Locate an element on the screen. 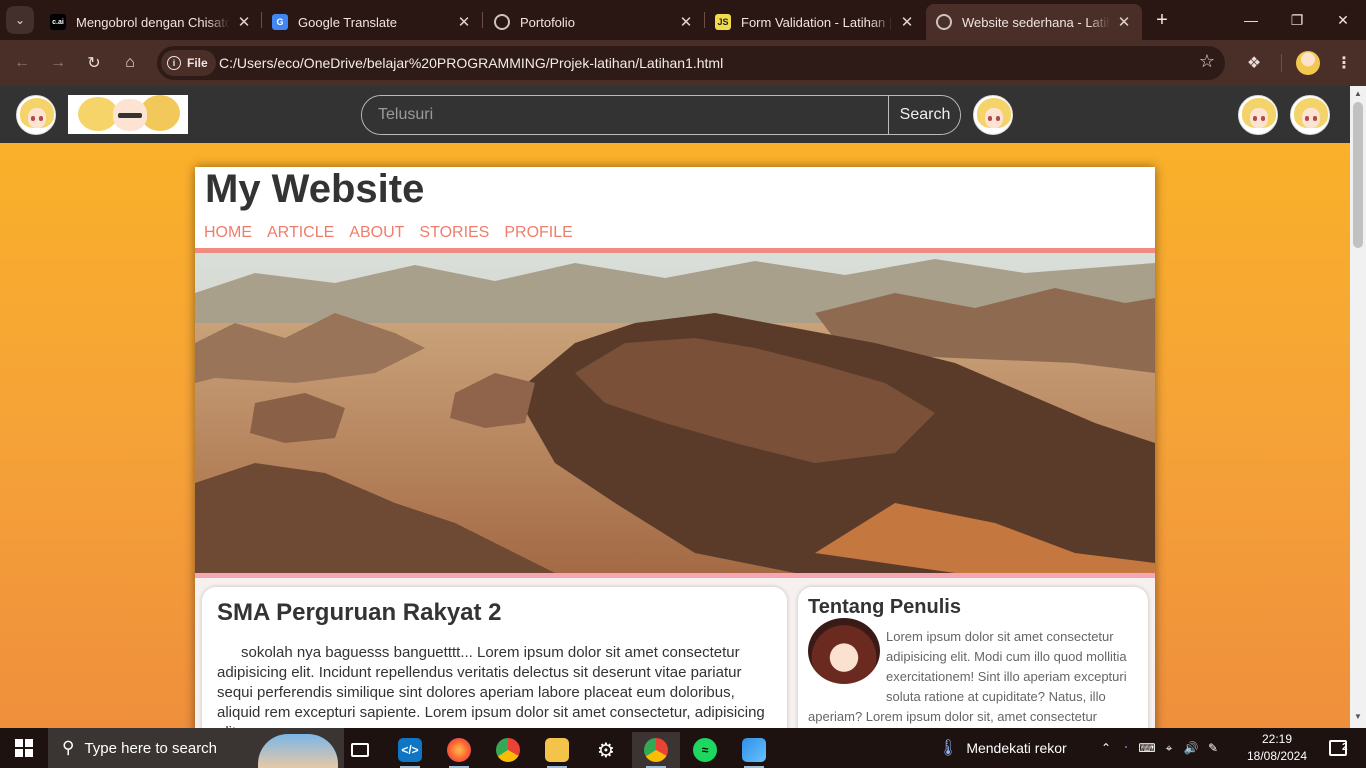 This screenshot has height=768, width=1366. back-button: ← is located at coordinates (22, 63).